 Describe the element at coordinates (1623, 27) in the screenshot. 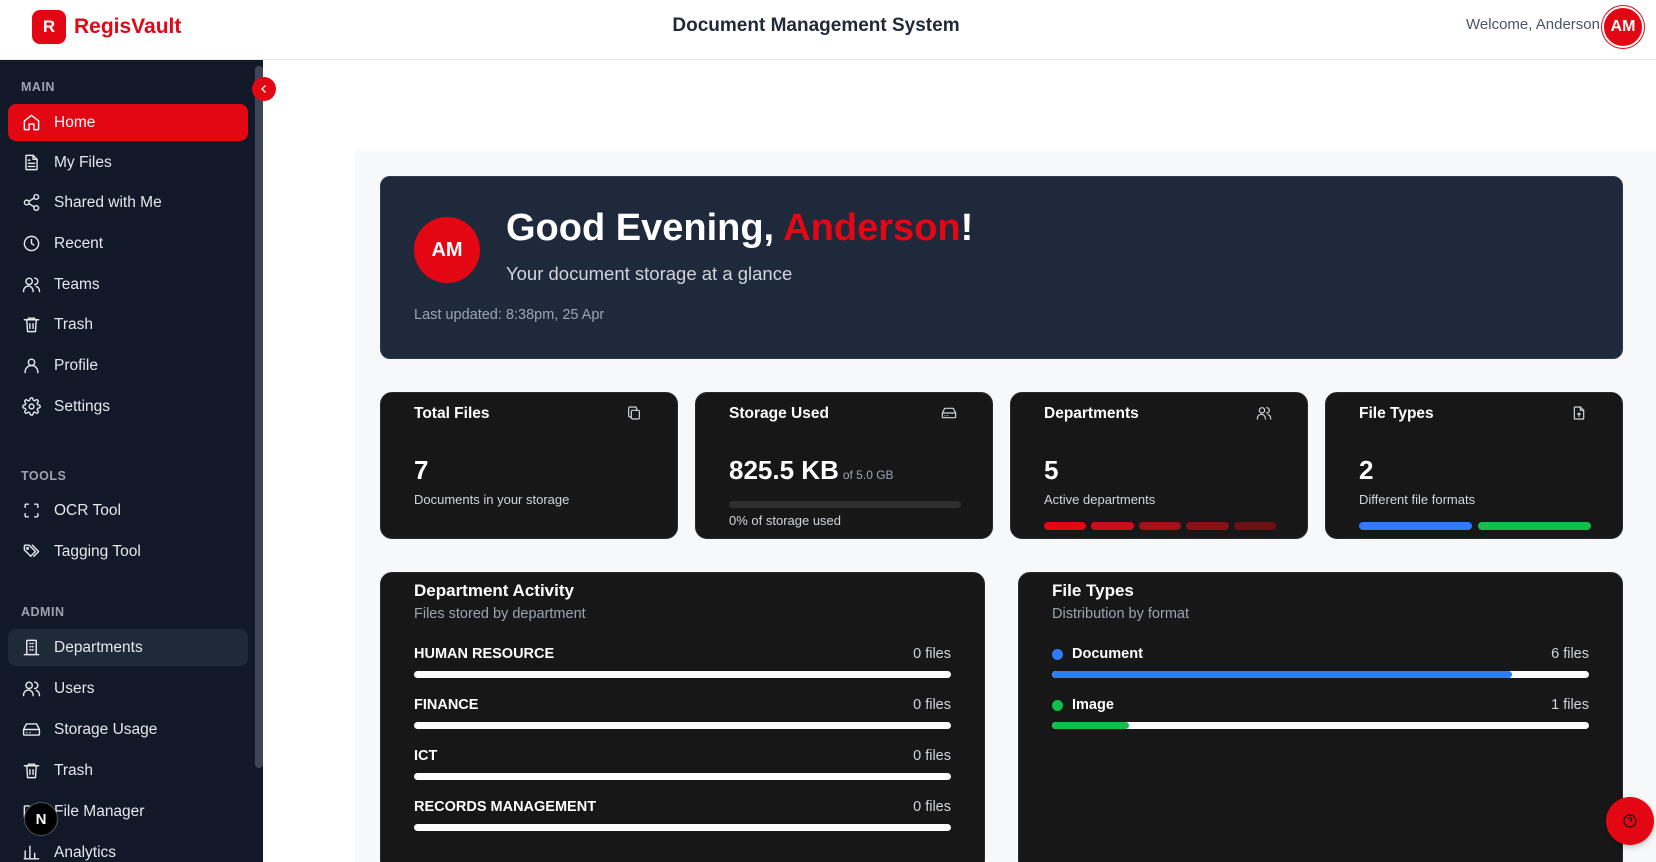

I see `user-avatar: AM` at that location.